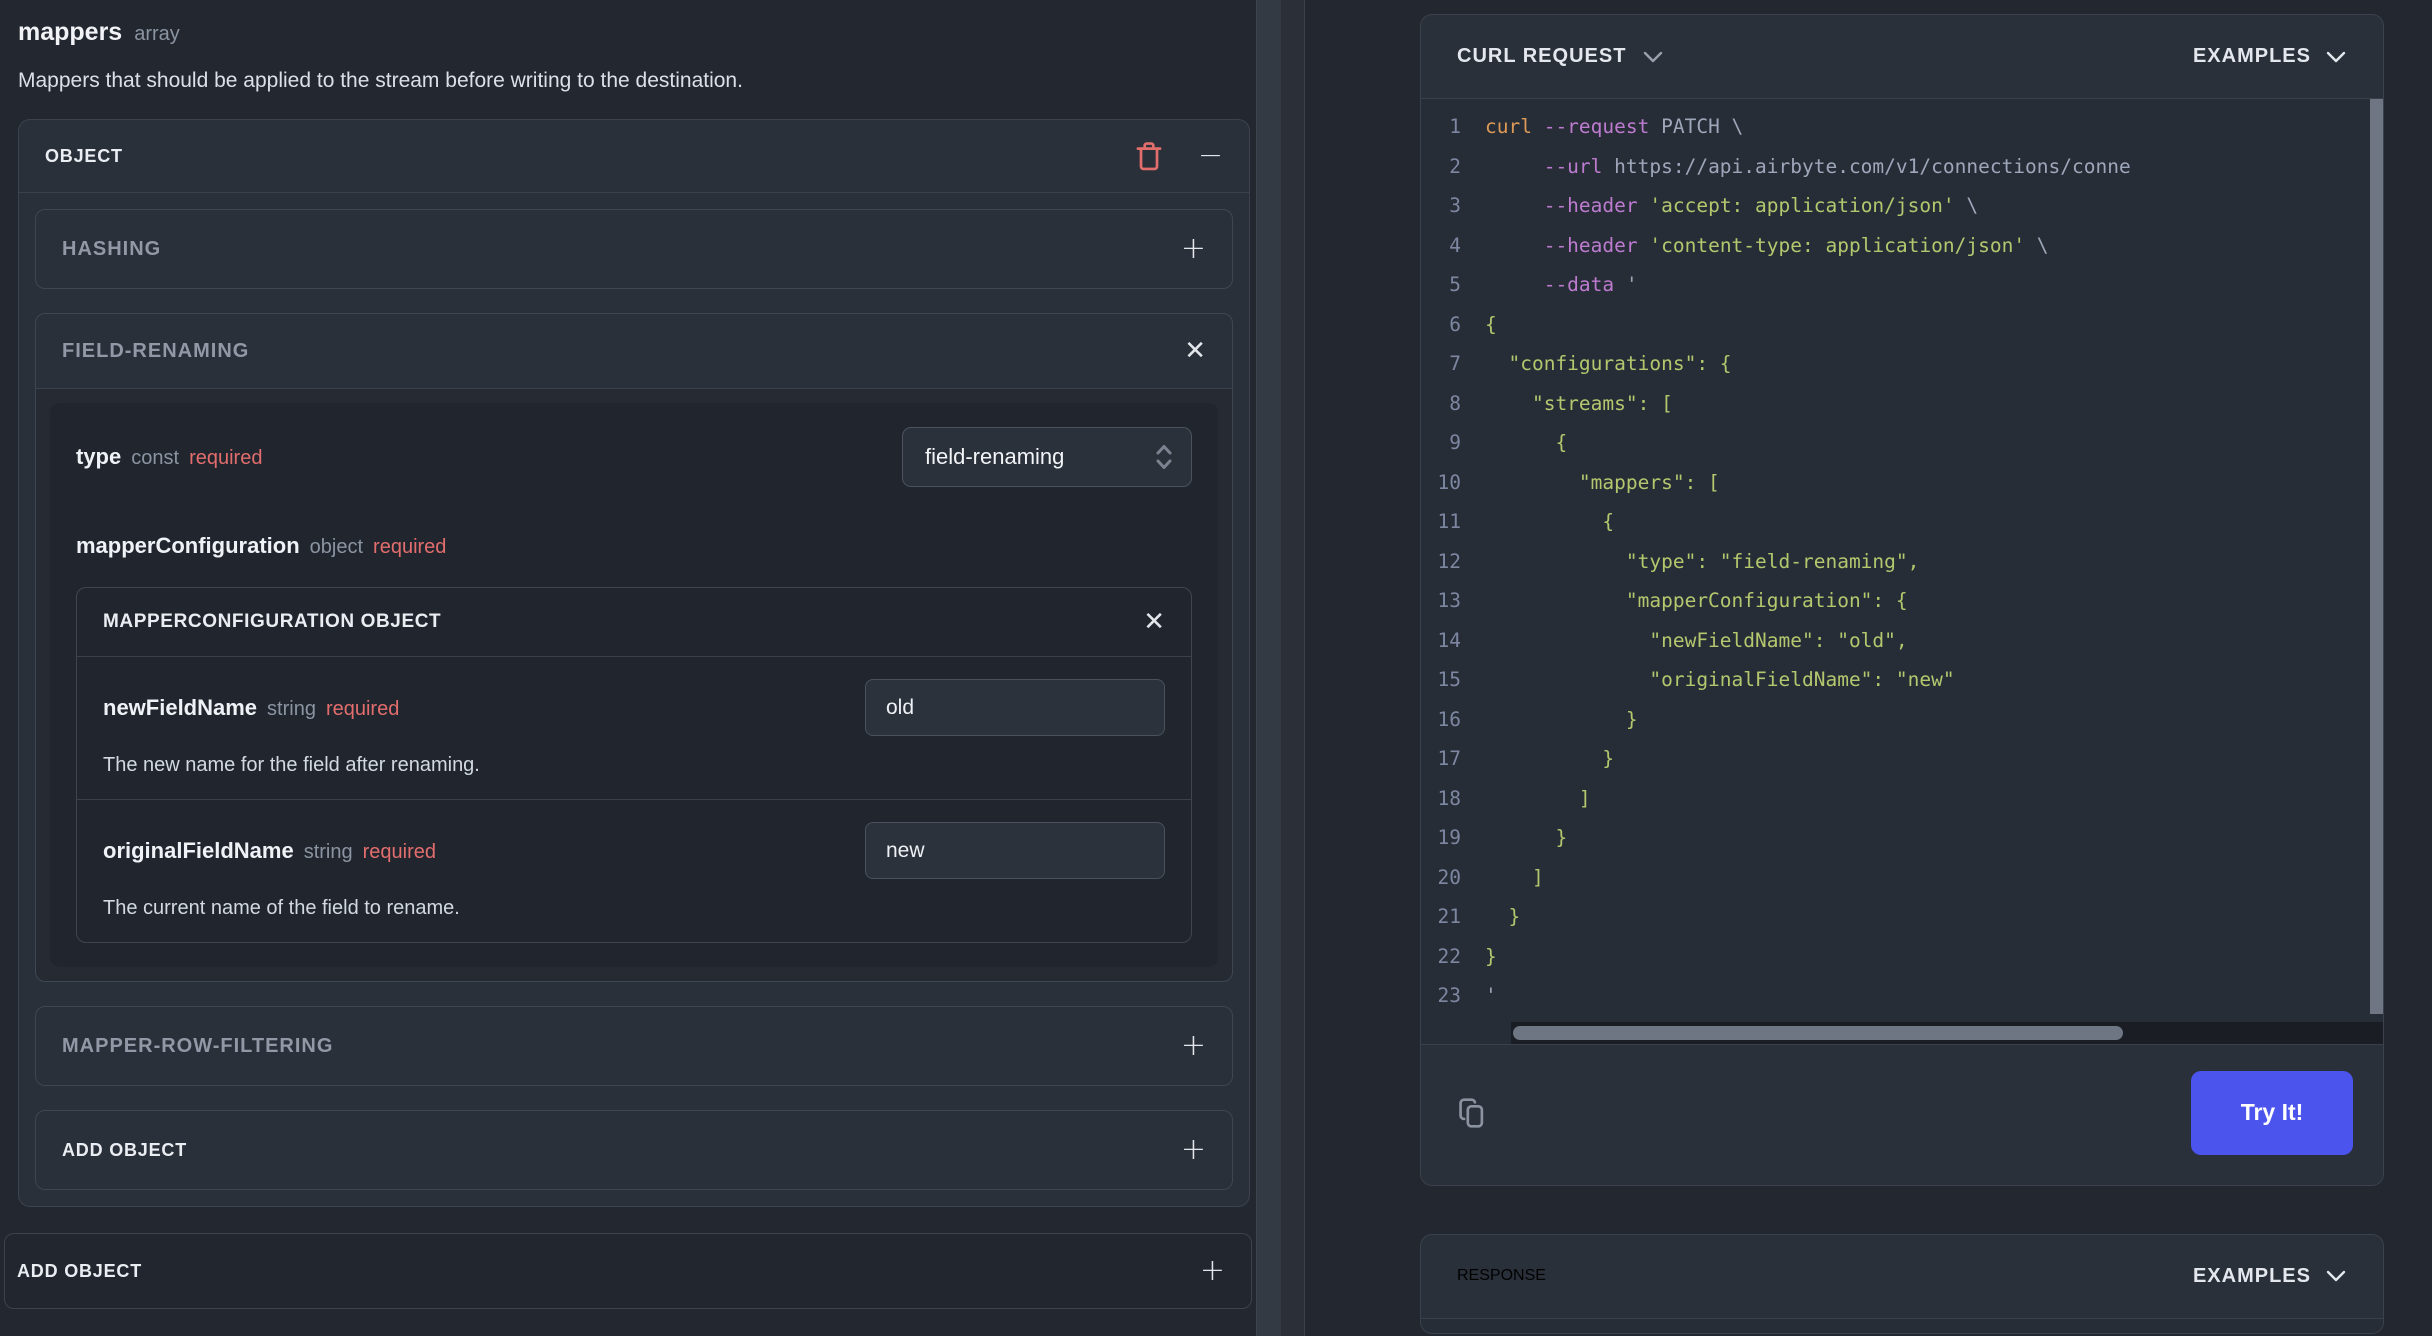  What do you see at coordinates (272, 621) in the screenshot?
I see `mapper-configuration-card-title: MAPPERCONFIGURATION OBJECT` at bounding box center [272, 621].